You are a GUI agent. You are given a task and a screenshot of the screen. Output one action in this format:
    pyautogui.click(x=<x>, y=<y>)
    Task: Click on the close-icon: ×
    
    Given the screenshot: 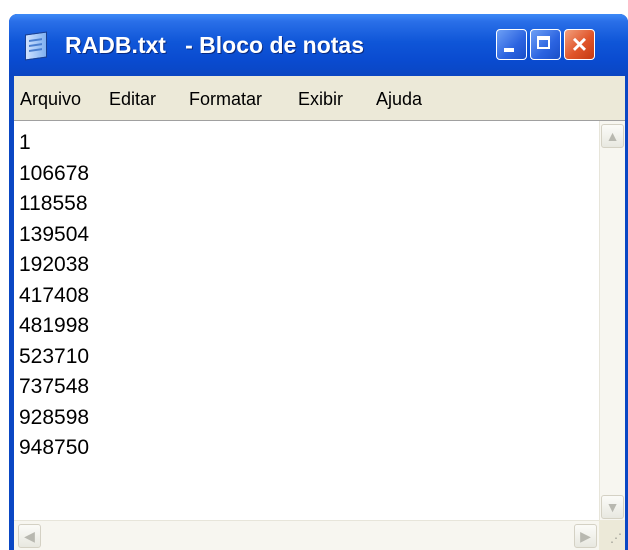 What is the action you would take?
    pyautogui.click(x=579, y=44)
    